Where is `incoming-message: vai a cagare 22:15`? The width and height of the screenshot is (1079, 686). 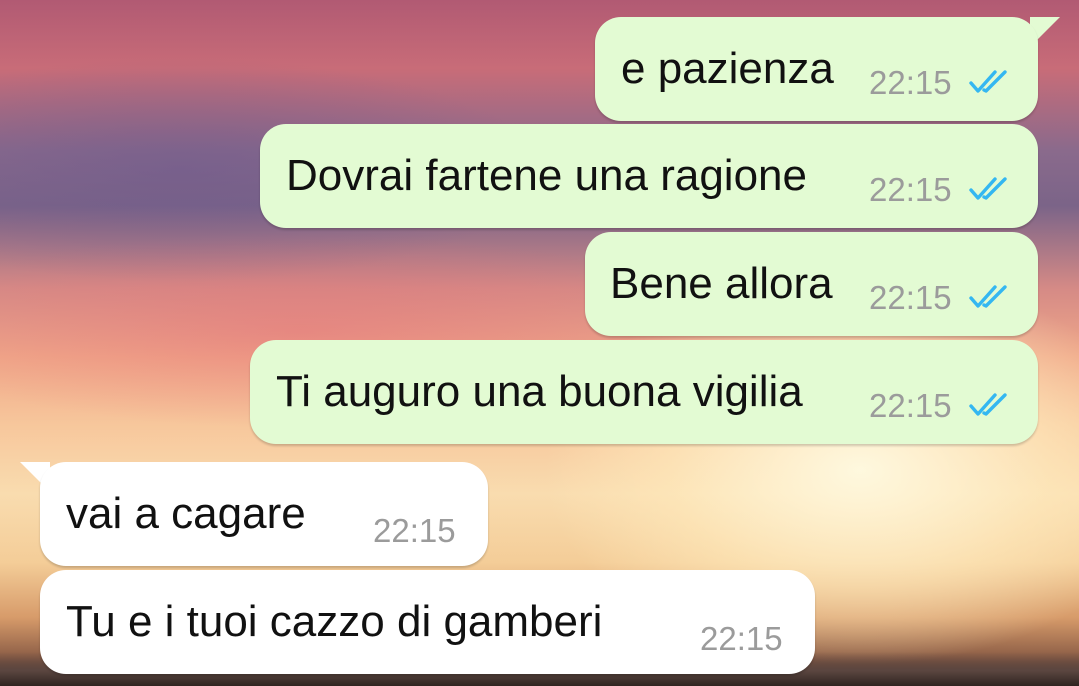
incoming-message: vai a cagare 22:15 is located at coordinates (264, 514).